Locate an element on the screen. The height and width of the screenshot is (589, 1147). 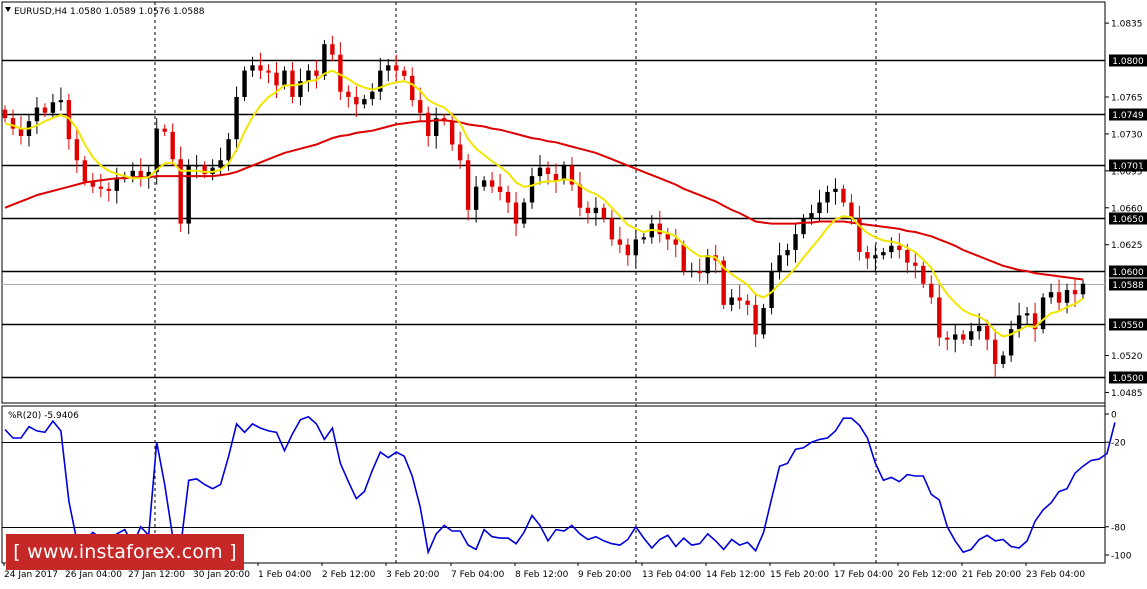
level-tag-label: 1.0800 is located at coordinates (1128, 62).